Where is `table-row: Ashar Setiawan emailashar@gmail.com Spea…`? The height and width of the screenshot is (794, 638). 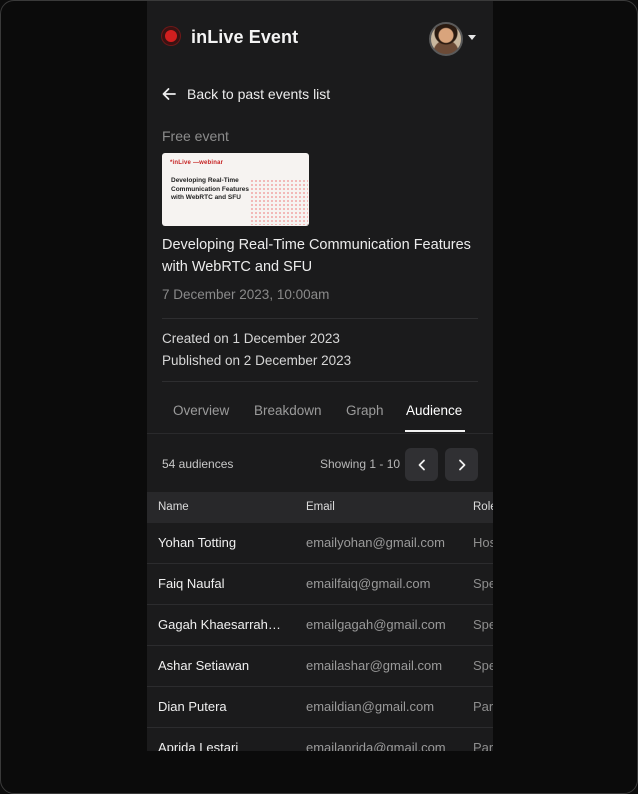 table-row: Ashar Setiawan emailashar@gmail.com Spea… is located at coordinates (320, 666).